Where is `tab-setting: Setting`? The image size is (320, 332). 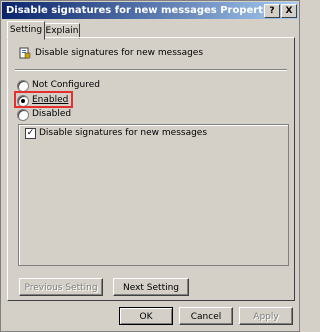
tab-setting: Setting is located at coordinates (26, 30).